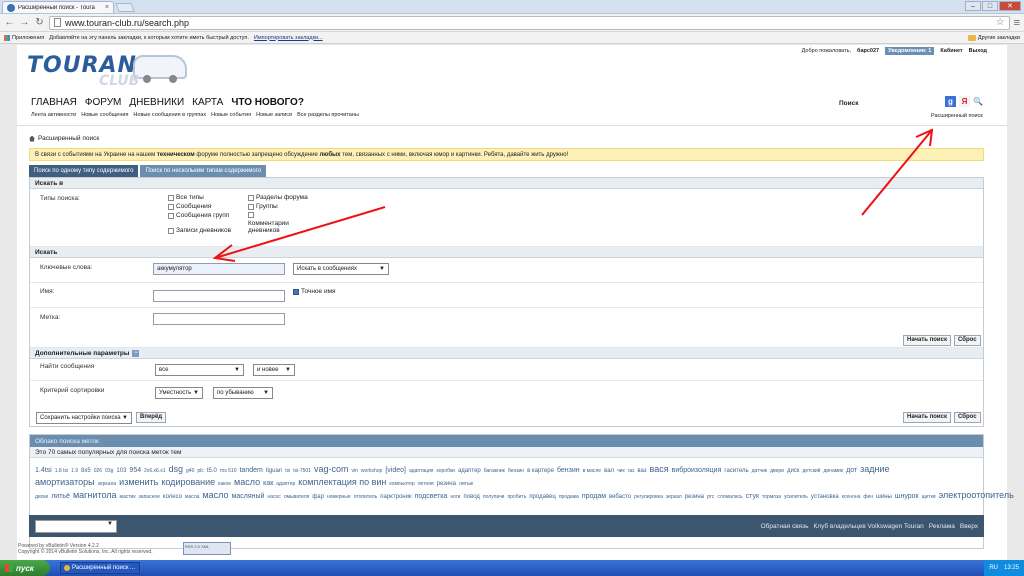 This screenshot has width=1024, height=576. I want to click on minimize-button: –, so click(973, 6).